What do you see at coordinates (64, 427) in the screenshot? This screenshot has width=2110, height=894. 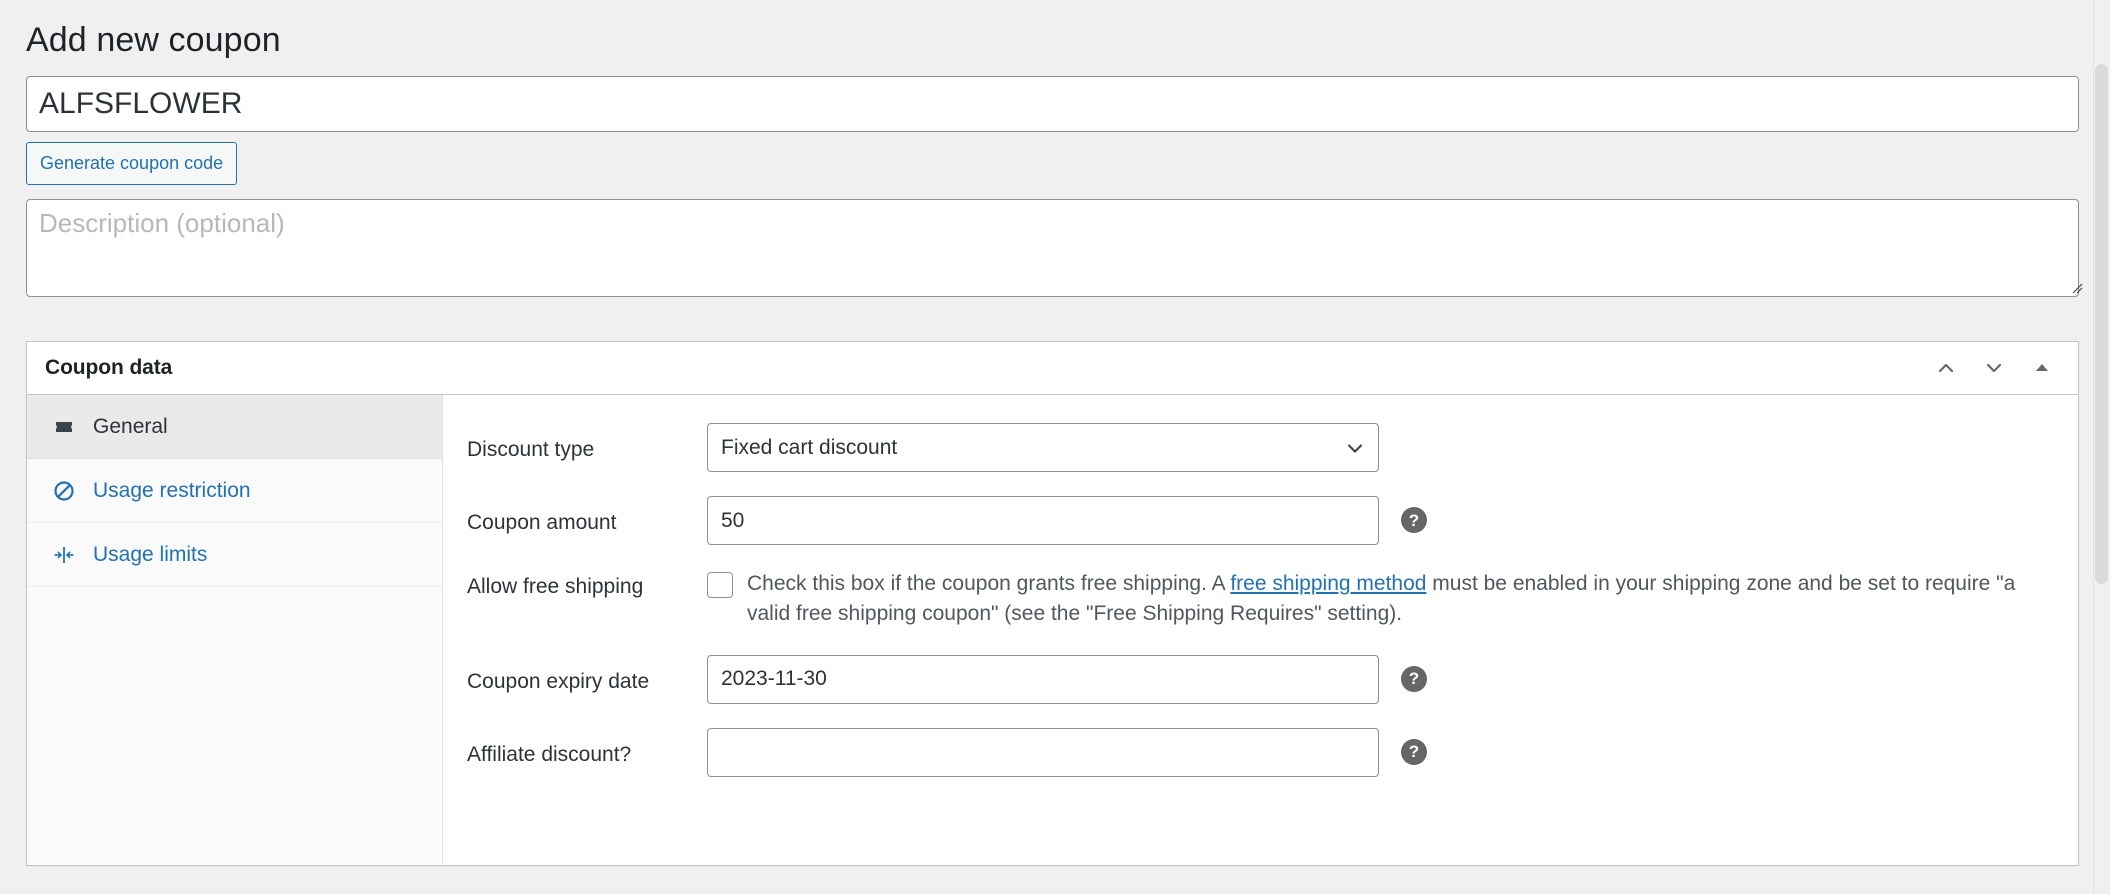 I see `ticket-icon` at bounding box center [64, 427].